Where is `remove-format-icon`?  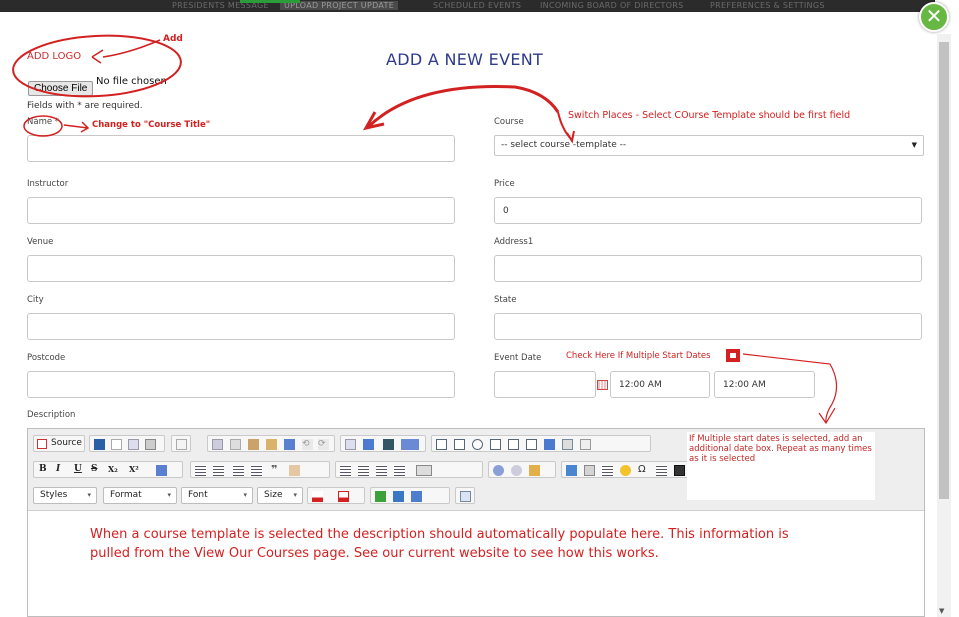
remove-format-icon is located at coordinates (161, 470).